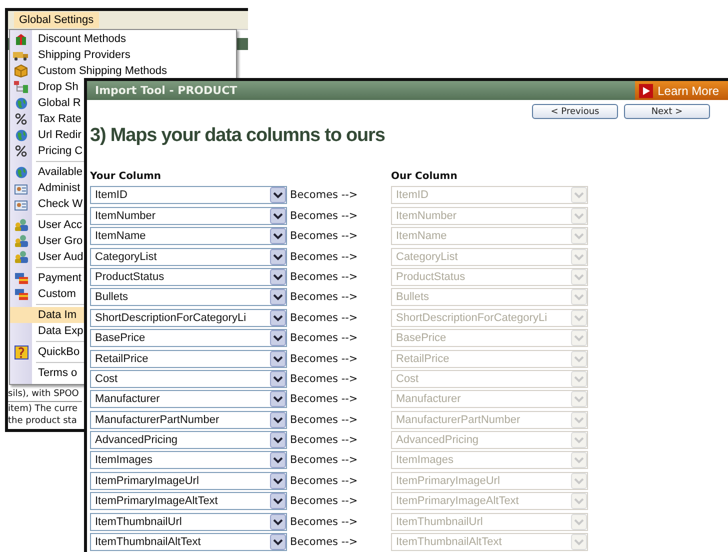  I want to click on page-text: the product sta, so click(42, 421).